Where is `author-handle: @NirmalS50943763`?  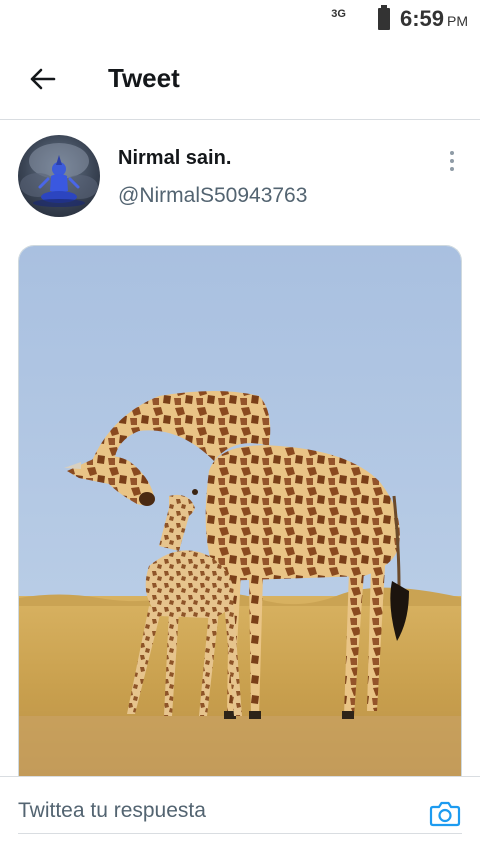 author-handle: @NirmalS50943763 is located at coordinates (212, 196).